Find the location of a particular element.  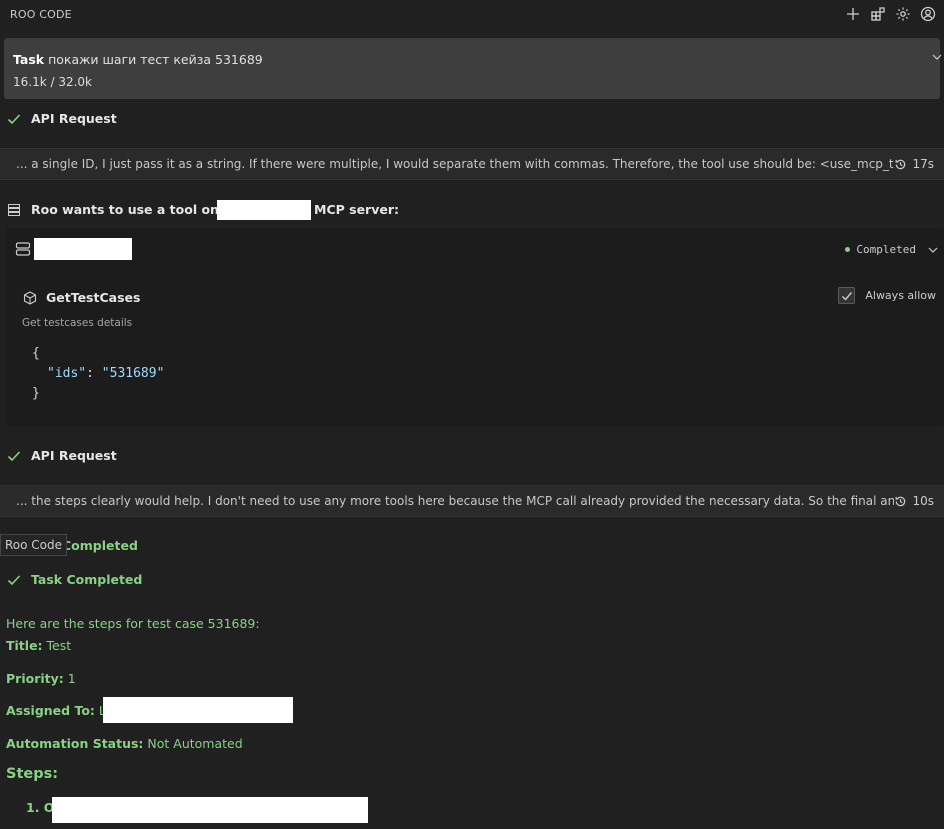

status-dot is located at coordinates (848, 249).